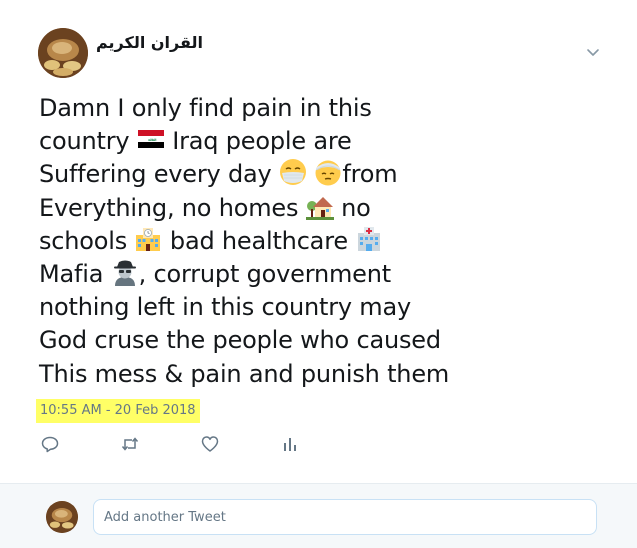  What do you see at coordinates (63, 53) in the screenshot?
I see `author-avatar` at bounding box center [63, 53].